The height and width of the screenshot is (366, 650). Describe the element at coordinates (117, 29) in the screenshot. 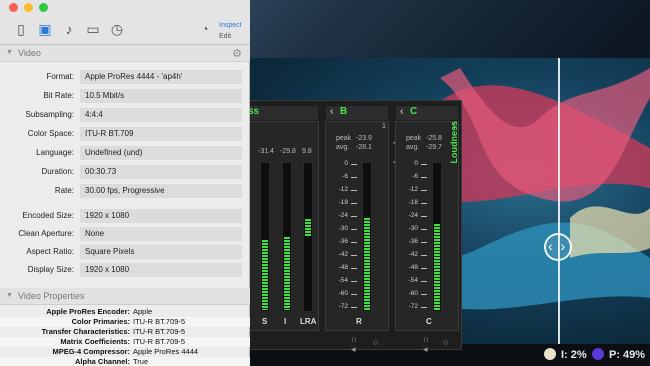

I see `clock-icon: ◷` at that location.